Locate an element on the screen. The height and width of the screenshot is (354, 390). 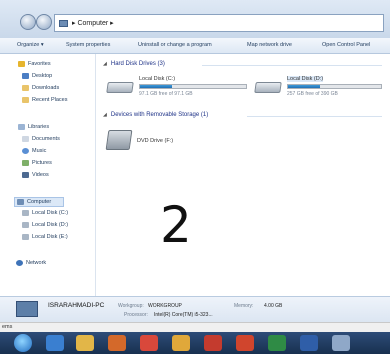
word-icon is located at coordinates (309, 343).